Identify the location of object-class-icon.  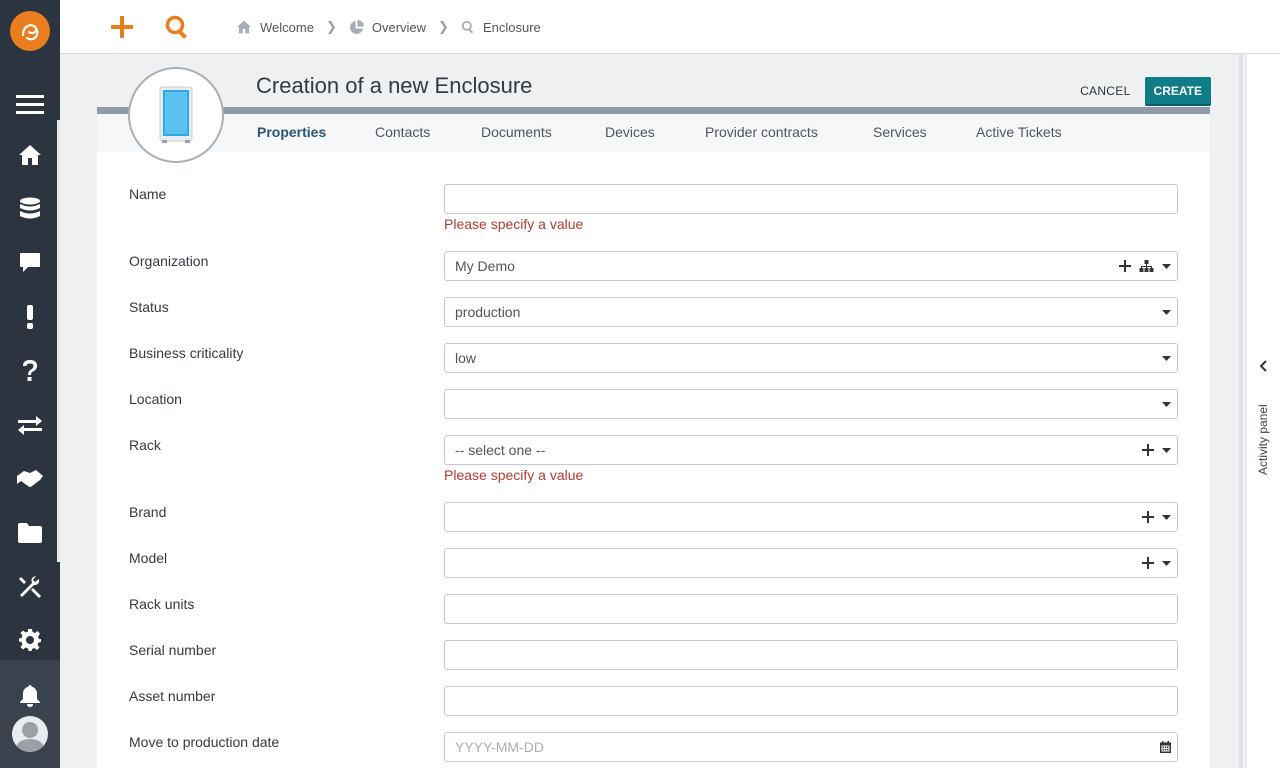
(176, 115).